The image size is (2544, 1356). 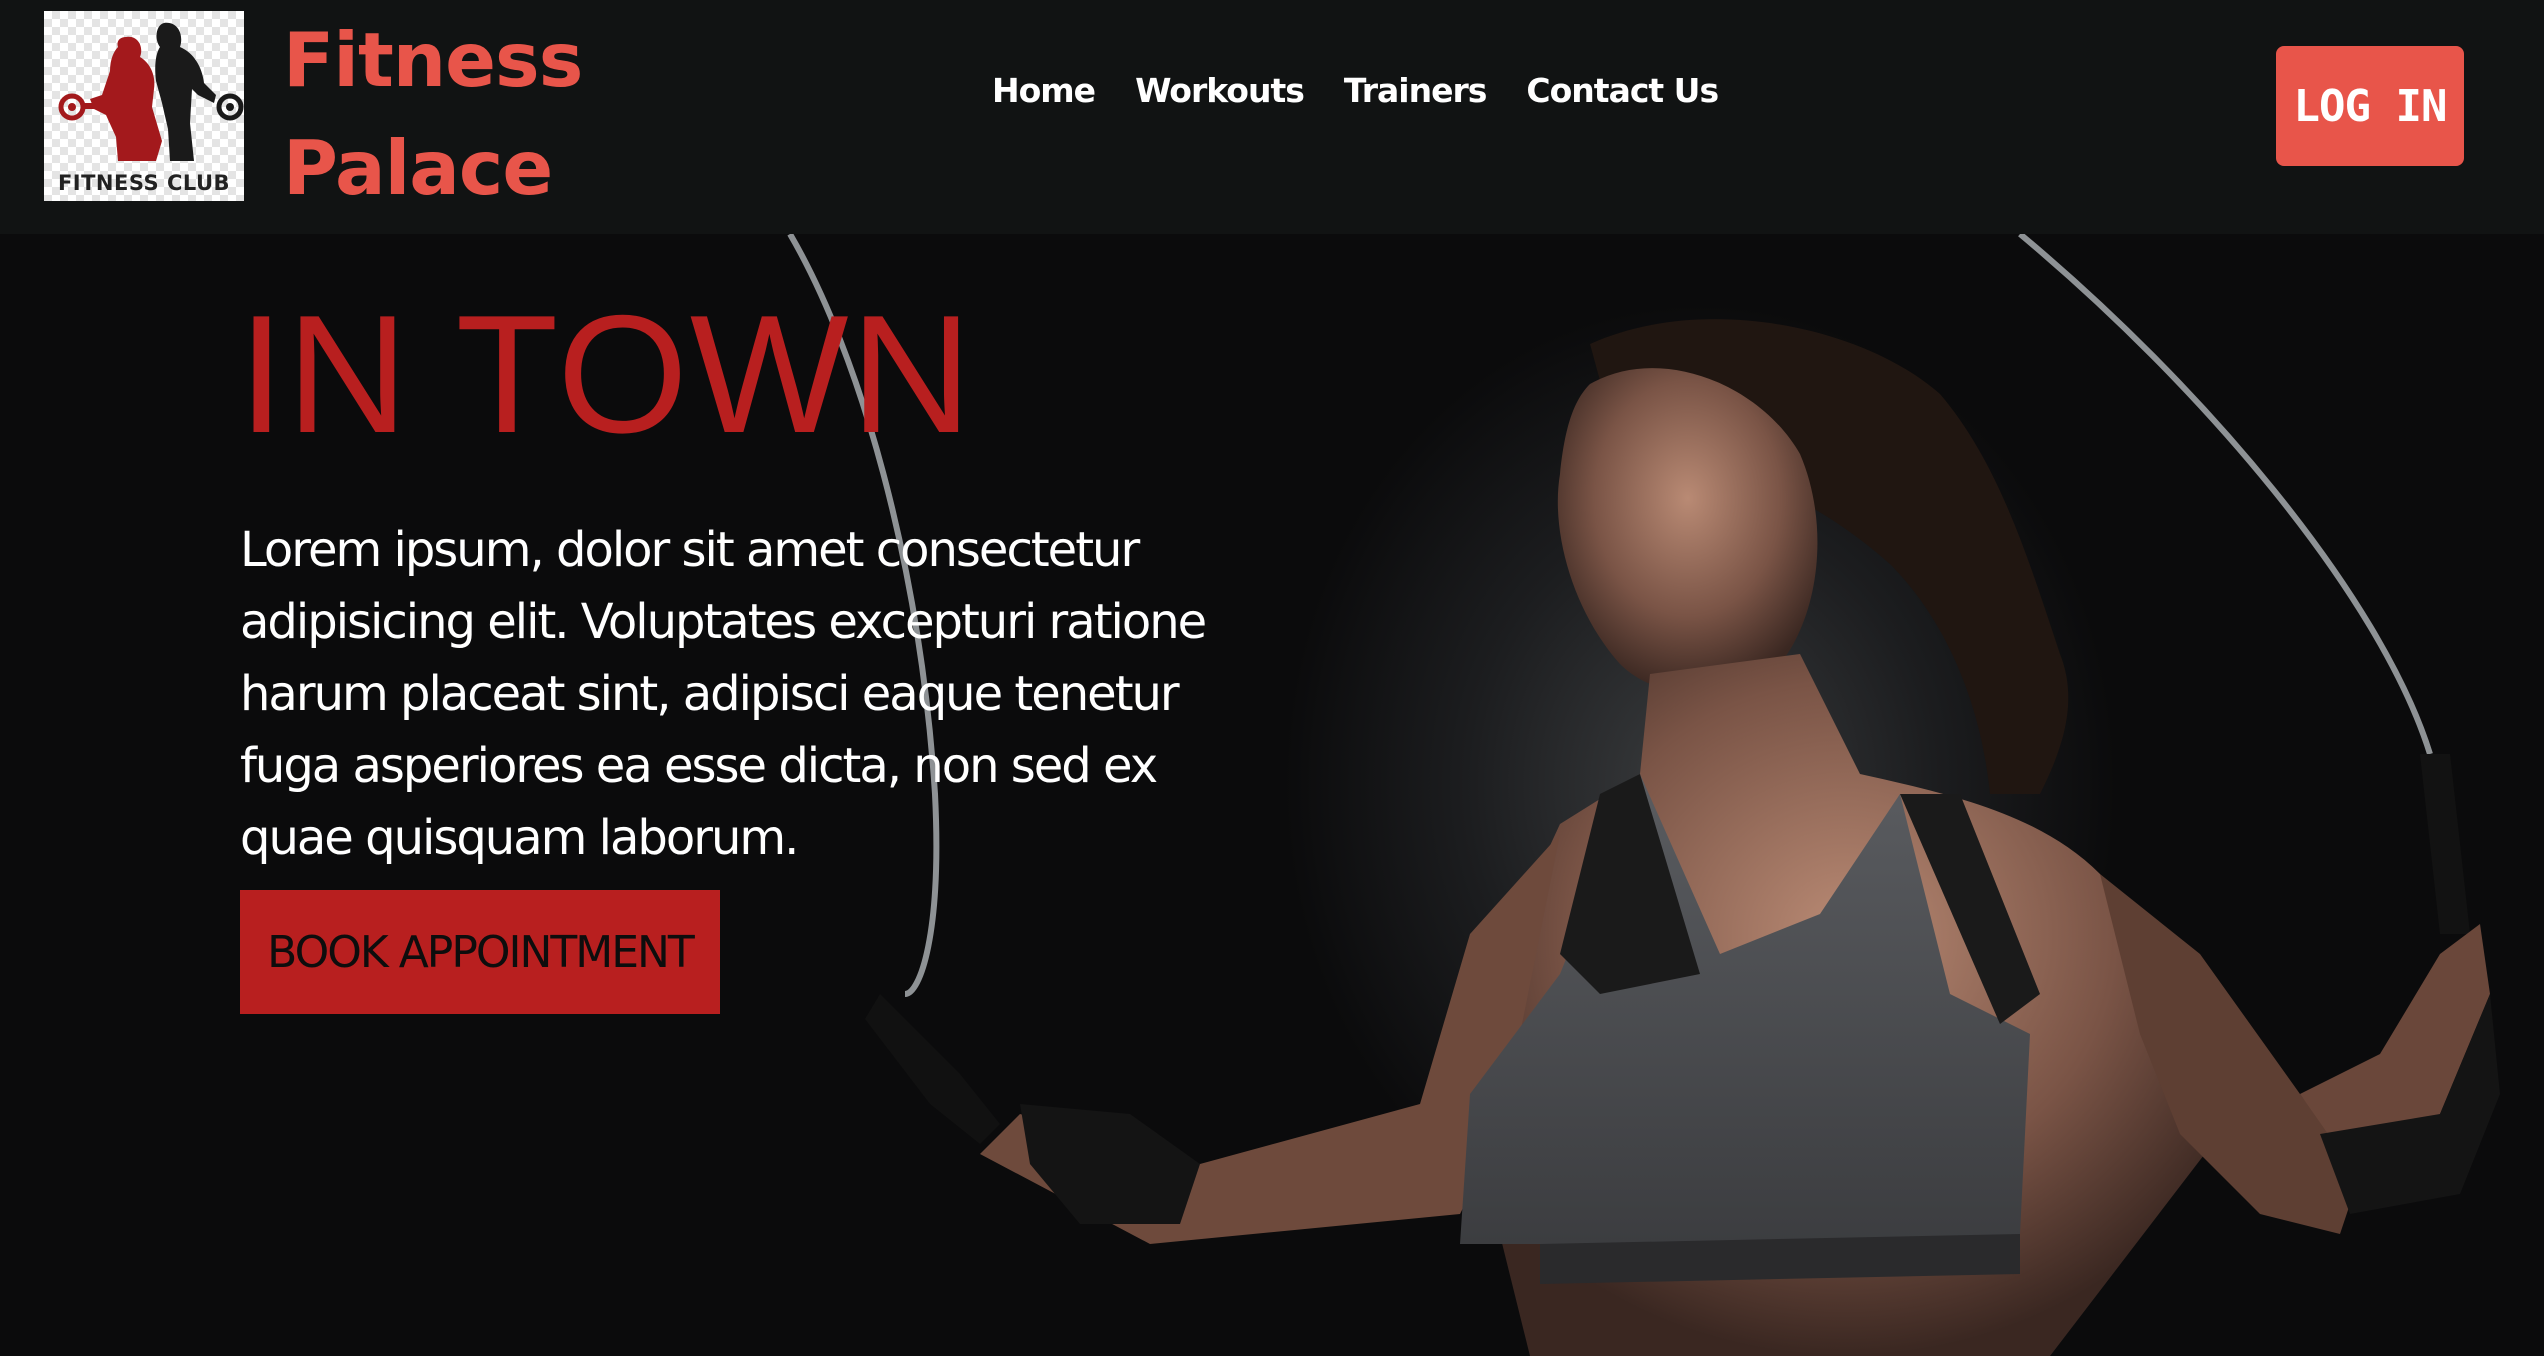 What do you see at coordinates (606, 374) in the screenshot?
I see `hero-title: IN TOWN` at bounding box center [606, 374].